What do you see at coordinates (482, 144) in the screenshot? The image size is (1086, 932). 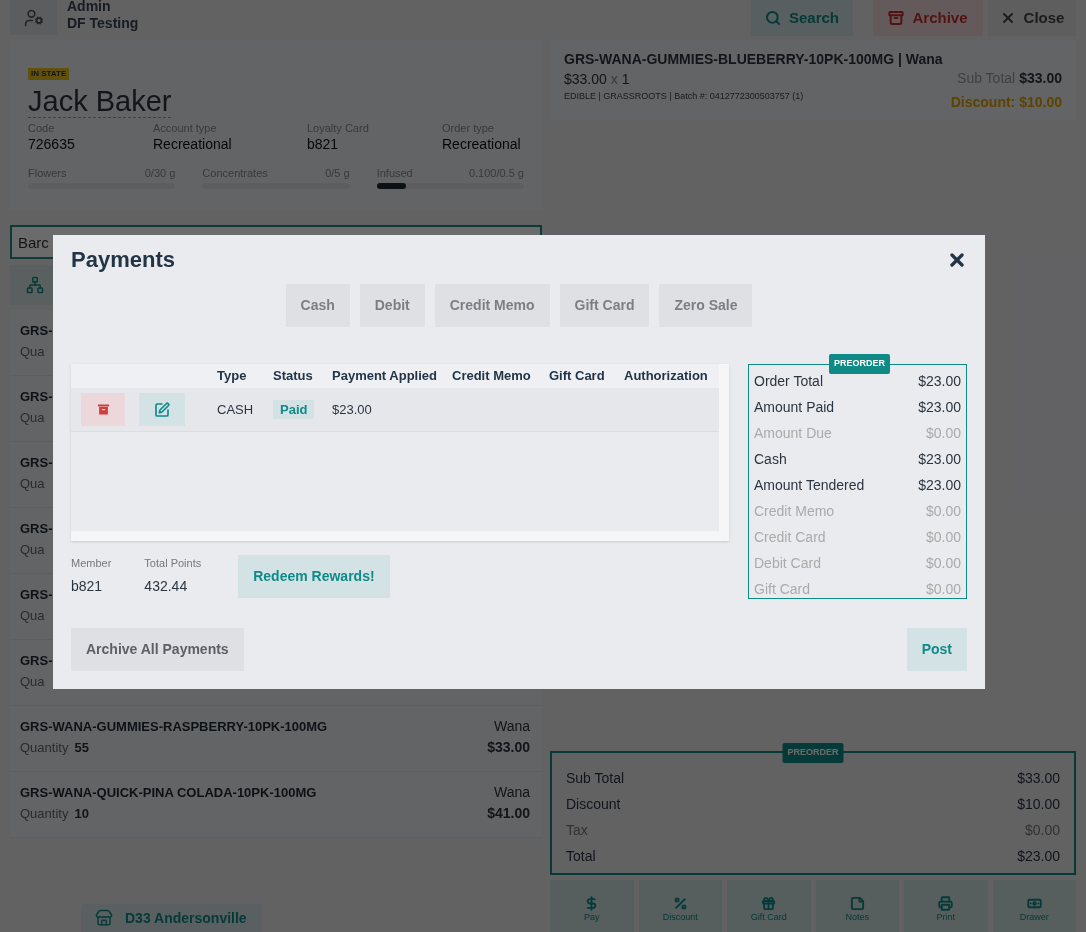 I see `field-value: Recreational` at bounding box center [482, 144].